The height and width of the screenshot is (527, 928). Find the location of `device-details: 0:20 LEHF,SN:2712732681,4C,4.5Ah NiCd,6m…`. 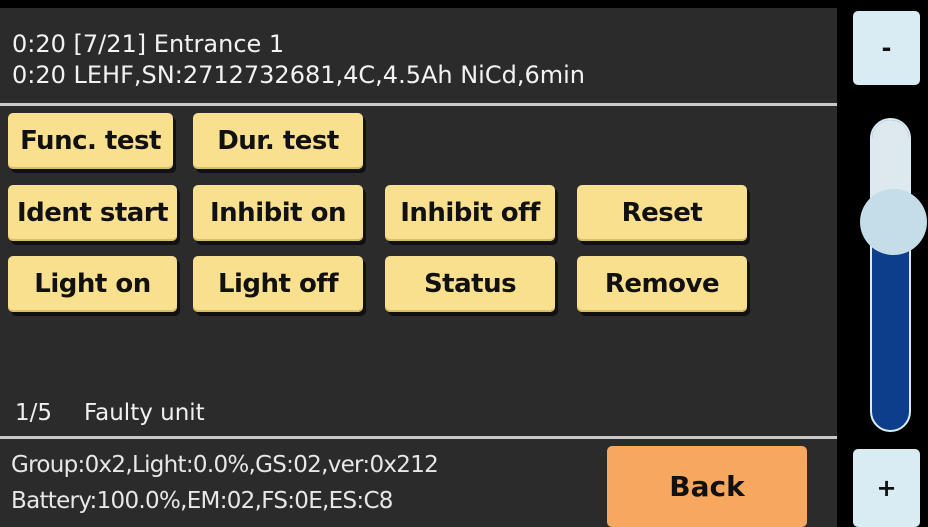

device-details: 0:20 LEHF,SN:2712732681,4C,4.5Ah NiCd,6m… is located at coordinates (298, 75).